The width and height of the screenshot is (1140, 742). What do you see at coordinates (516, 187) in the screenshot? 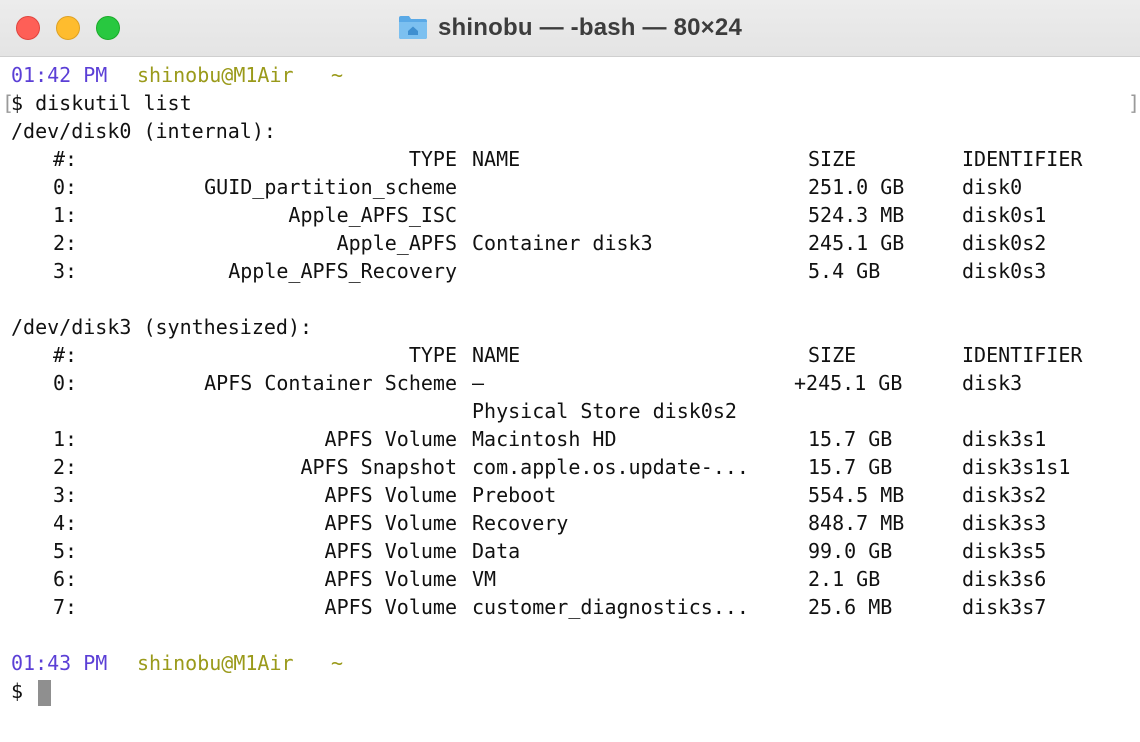
I see `table-row: 0: GUID_partition_scheme 251.0 GB disk0` at bounding box center [516, 187].